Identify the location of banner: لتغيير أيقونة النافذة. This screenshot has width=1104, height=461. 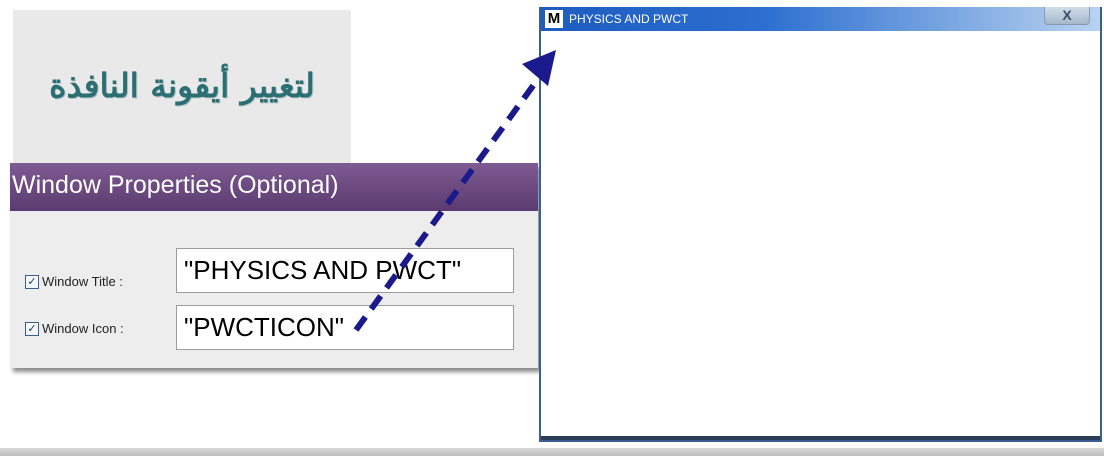
(182, 87).